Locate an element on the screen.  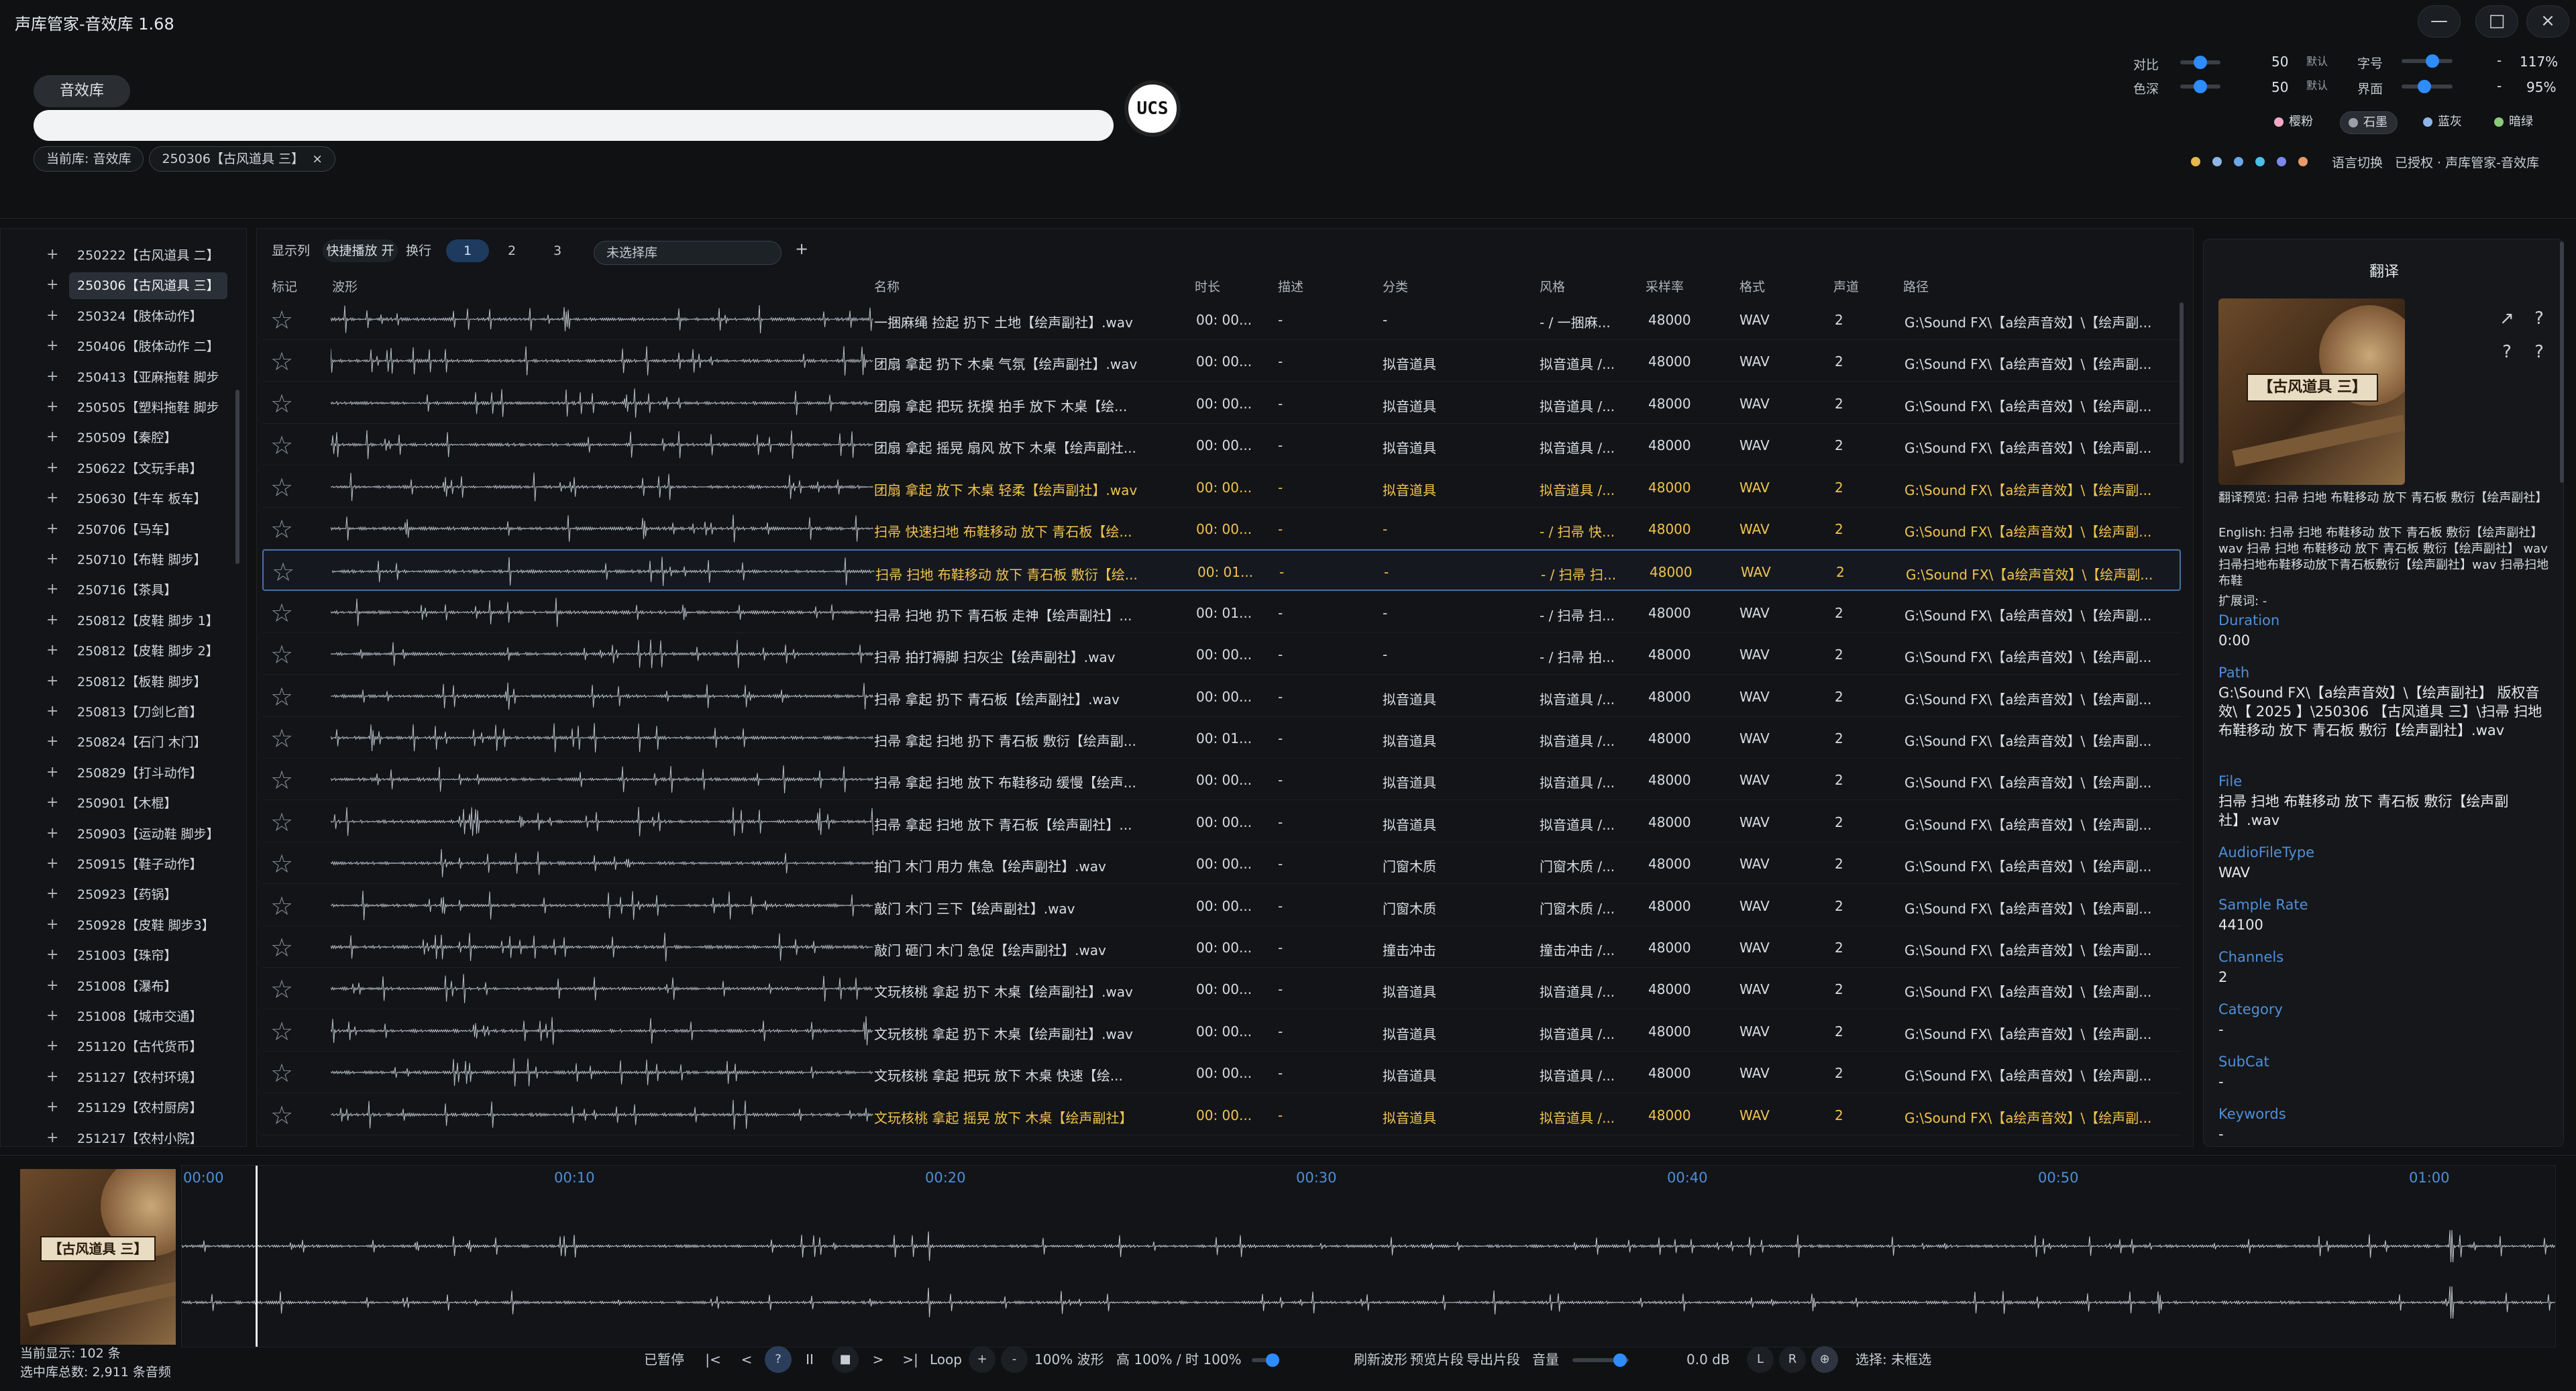
quick-play-toggle: 快捷播放 开 is located at coordinates (360, 251).